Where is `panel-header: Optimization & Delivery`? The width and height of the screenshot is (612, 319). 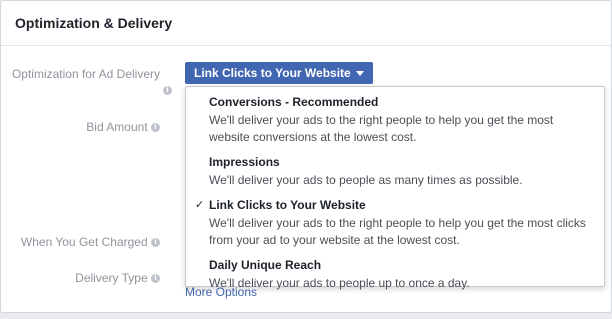 panel-header: Optimization & Delivery is located at coordinates (306, 23).